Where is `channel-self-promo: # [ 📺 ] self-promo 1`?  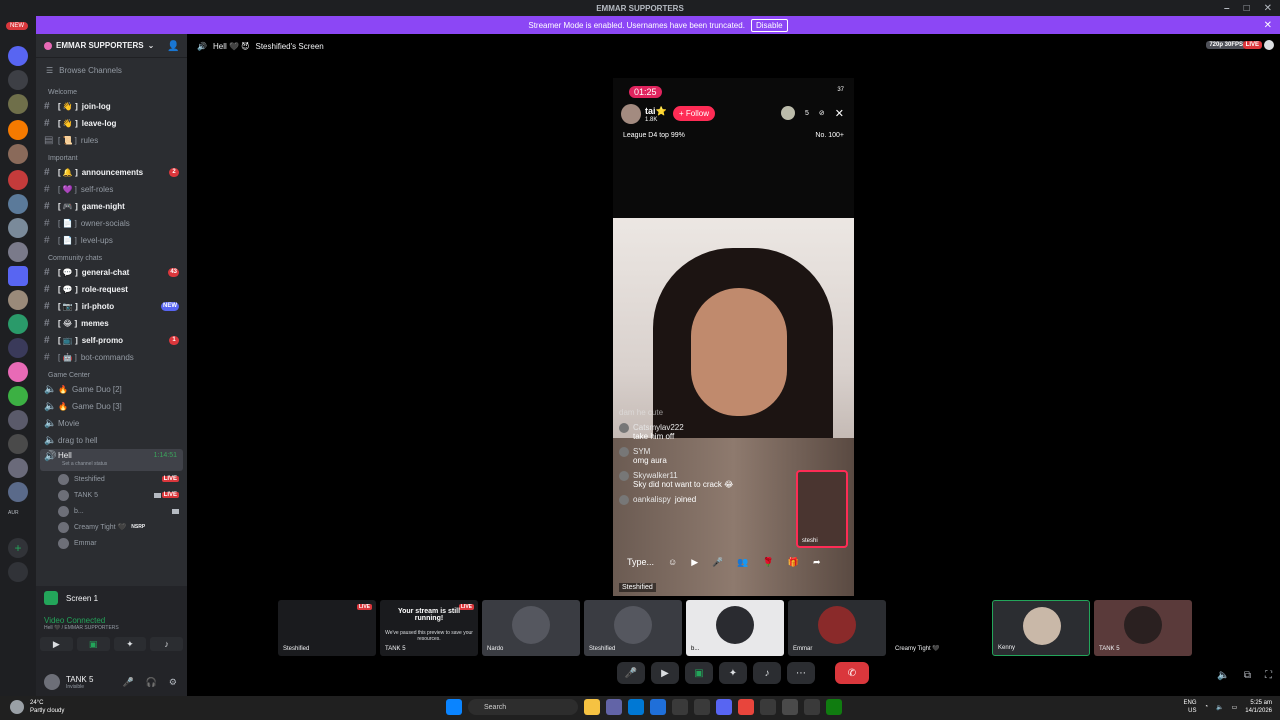
channel-self-promo: # [ 📺 ] self-promo 1 is located at coordinates (111, 340).